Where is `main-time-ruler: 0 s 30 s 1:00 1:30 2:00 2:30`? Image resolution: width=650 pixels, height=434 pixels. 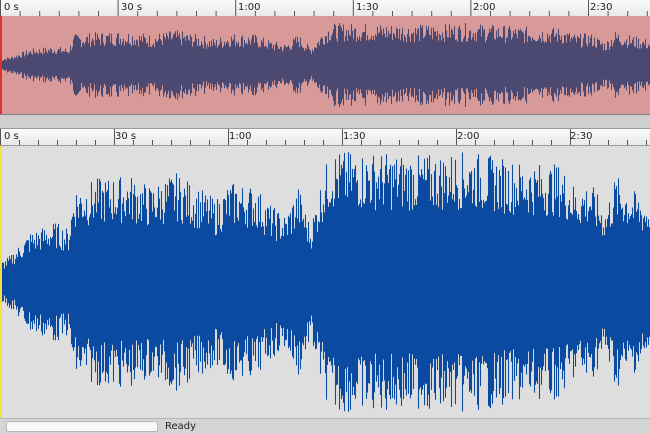 main-time-ruler: 0 s 30 s 1:00 1:30 2:00 2:30 is located at coordinates (325, 137).